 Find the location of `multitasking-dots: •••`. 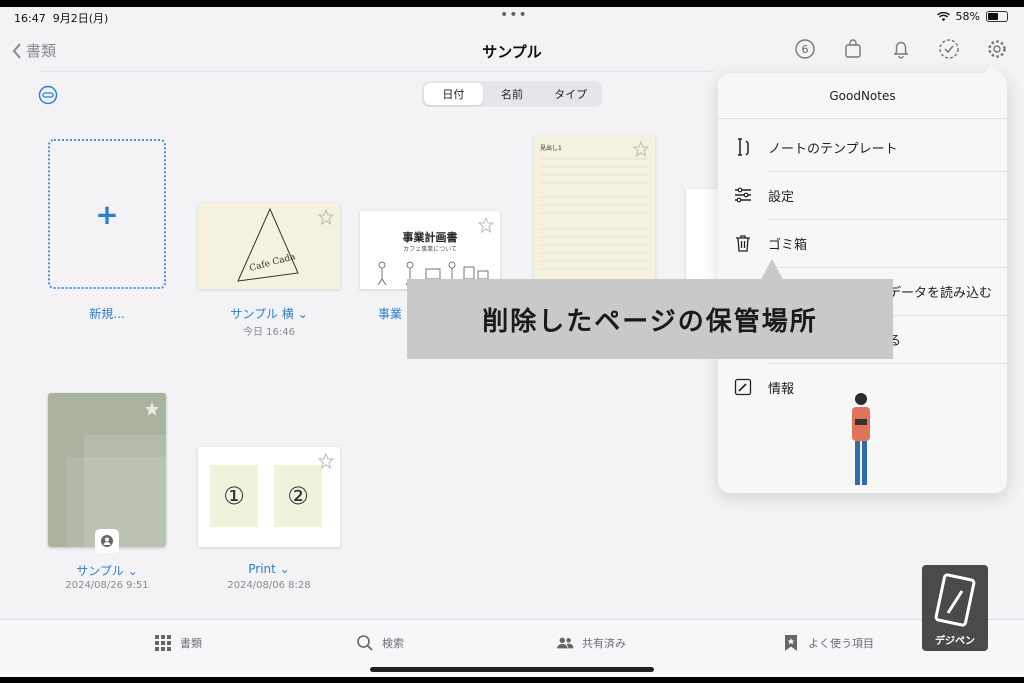

multitasking-dots: ••• is located at coordinates (514, 15).